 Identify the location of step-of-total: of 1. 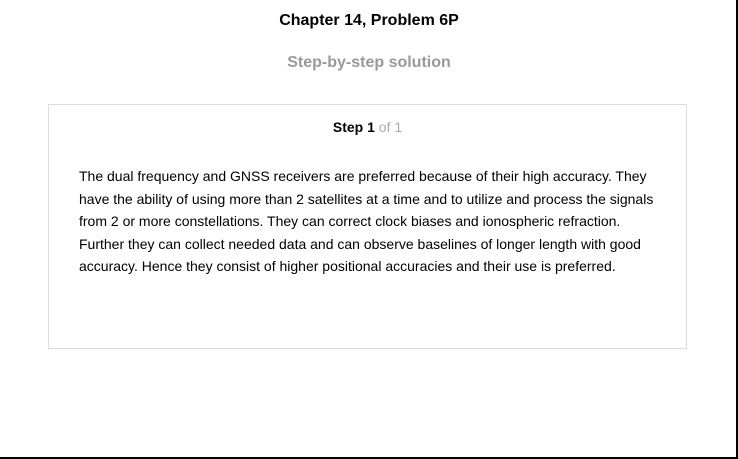
(390, 127).